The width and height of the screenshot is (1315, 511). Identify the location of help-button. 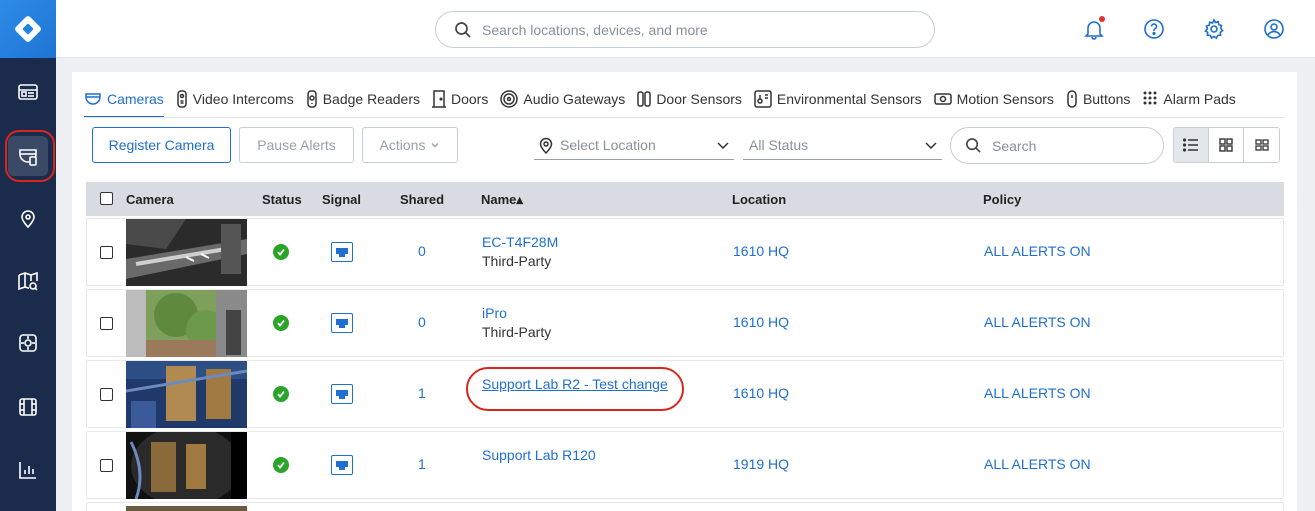
(1154, 29).